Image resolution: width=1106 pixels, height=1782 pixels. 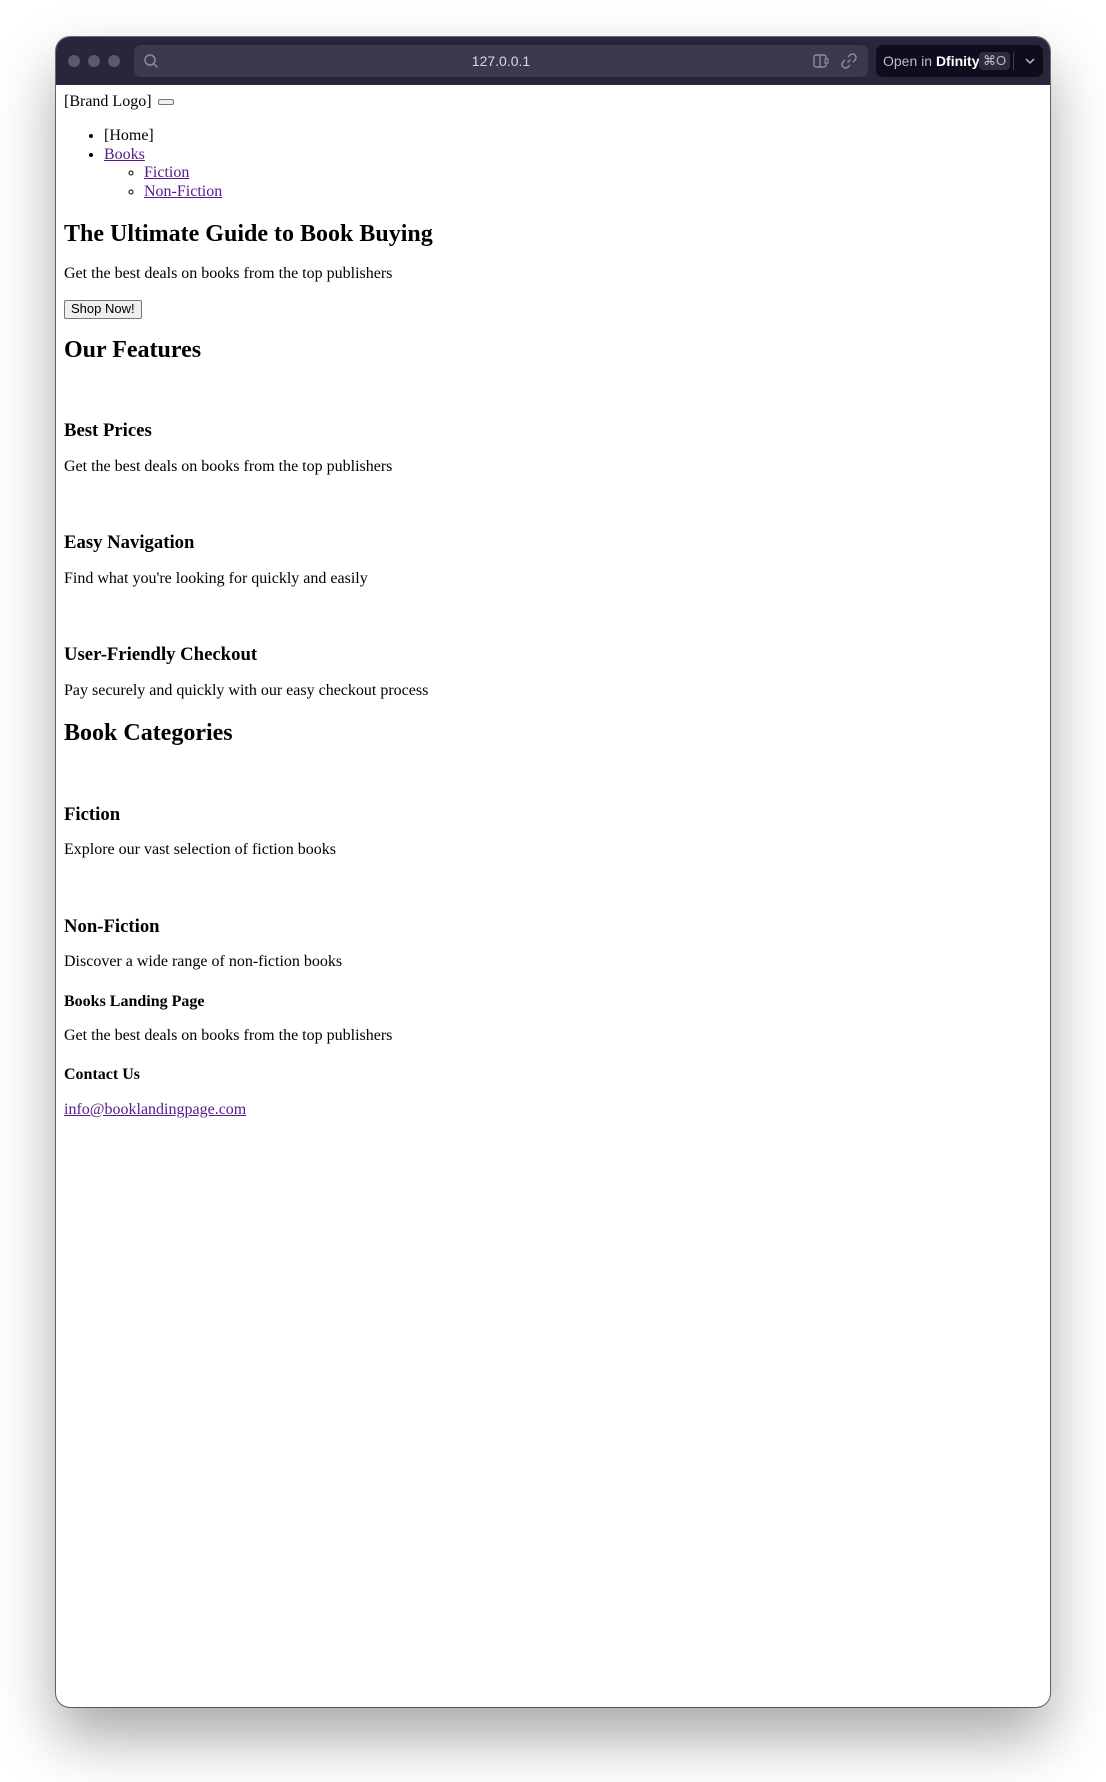 What do you see at coordinates (821, 61) in the screenshot?
I see `reader-mode-icon` at bounding box center [821, 61].